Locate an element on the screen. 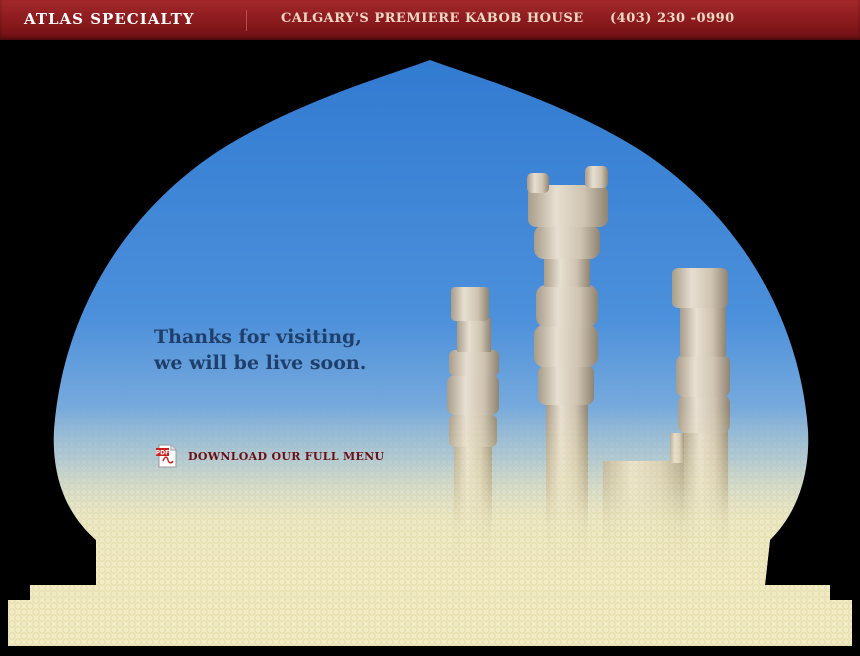  header-divider is located at coordinates (246, 20).